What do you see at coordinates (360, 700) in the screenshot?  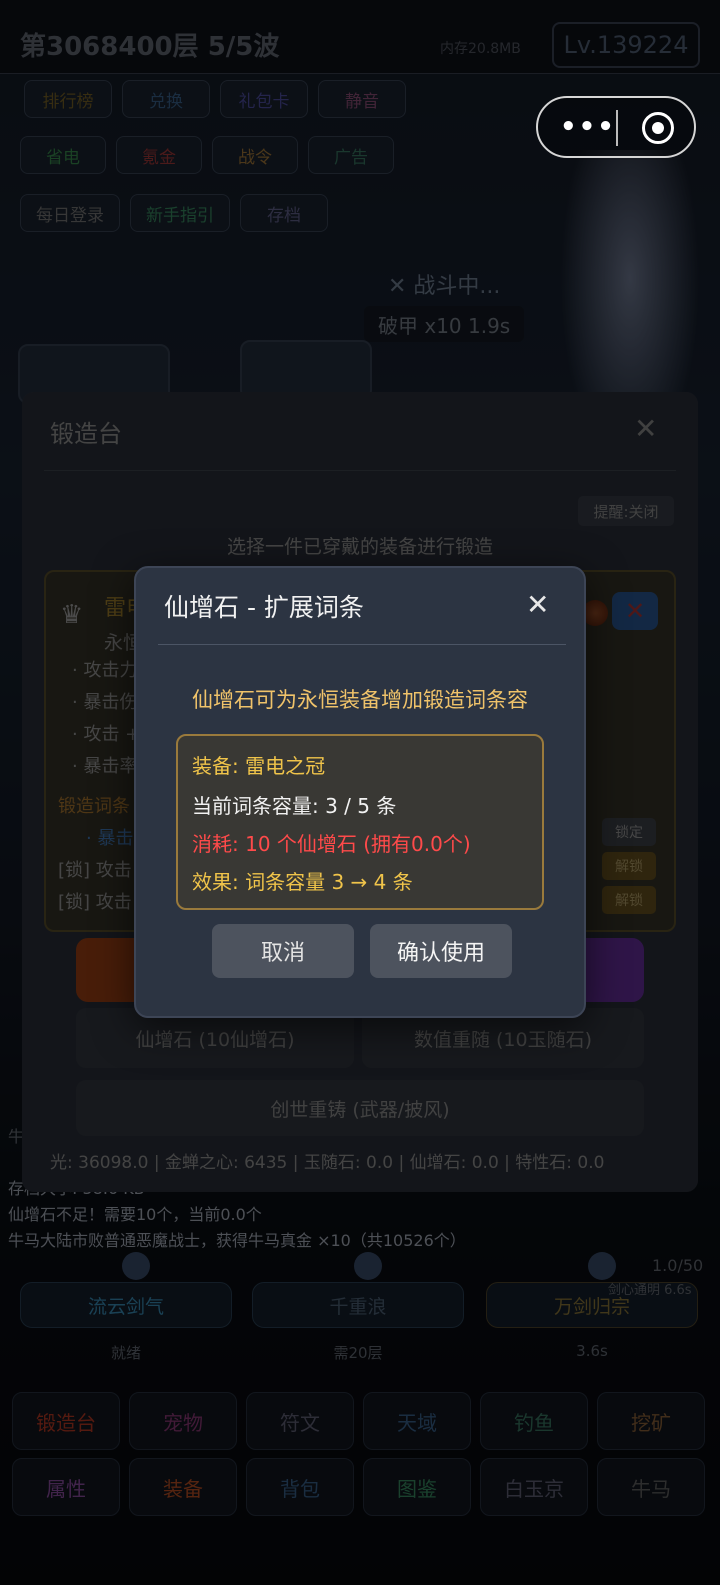 I see `modal-description: 仙增石可为永恒装备增加锻造词条容` at bounding box center [360, 700].